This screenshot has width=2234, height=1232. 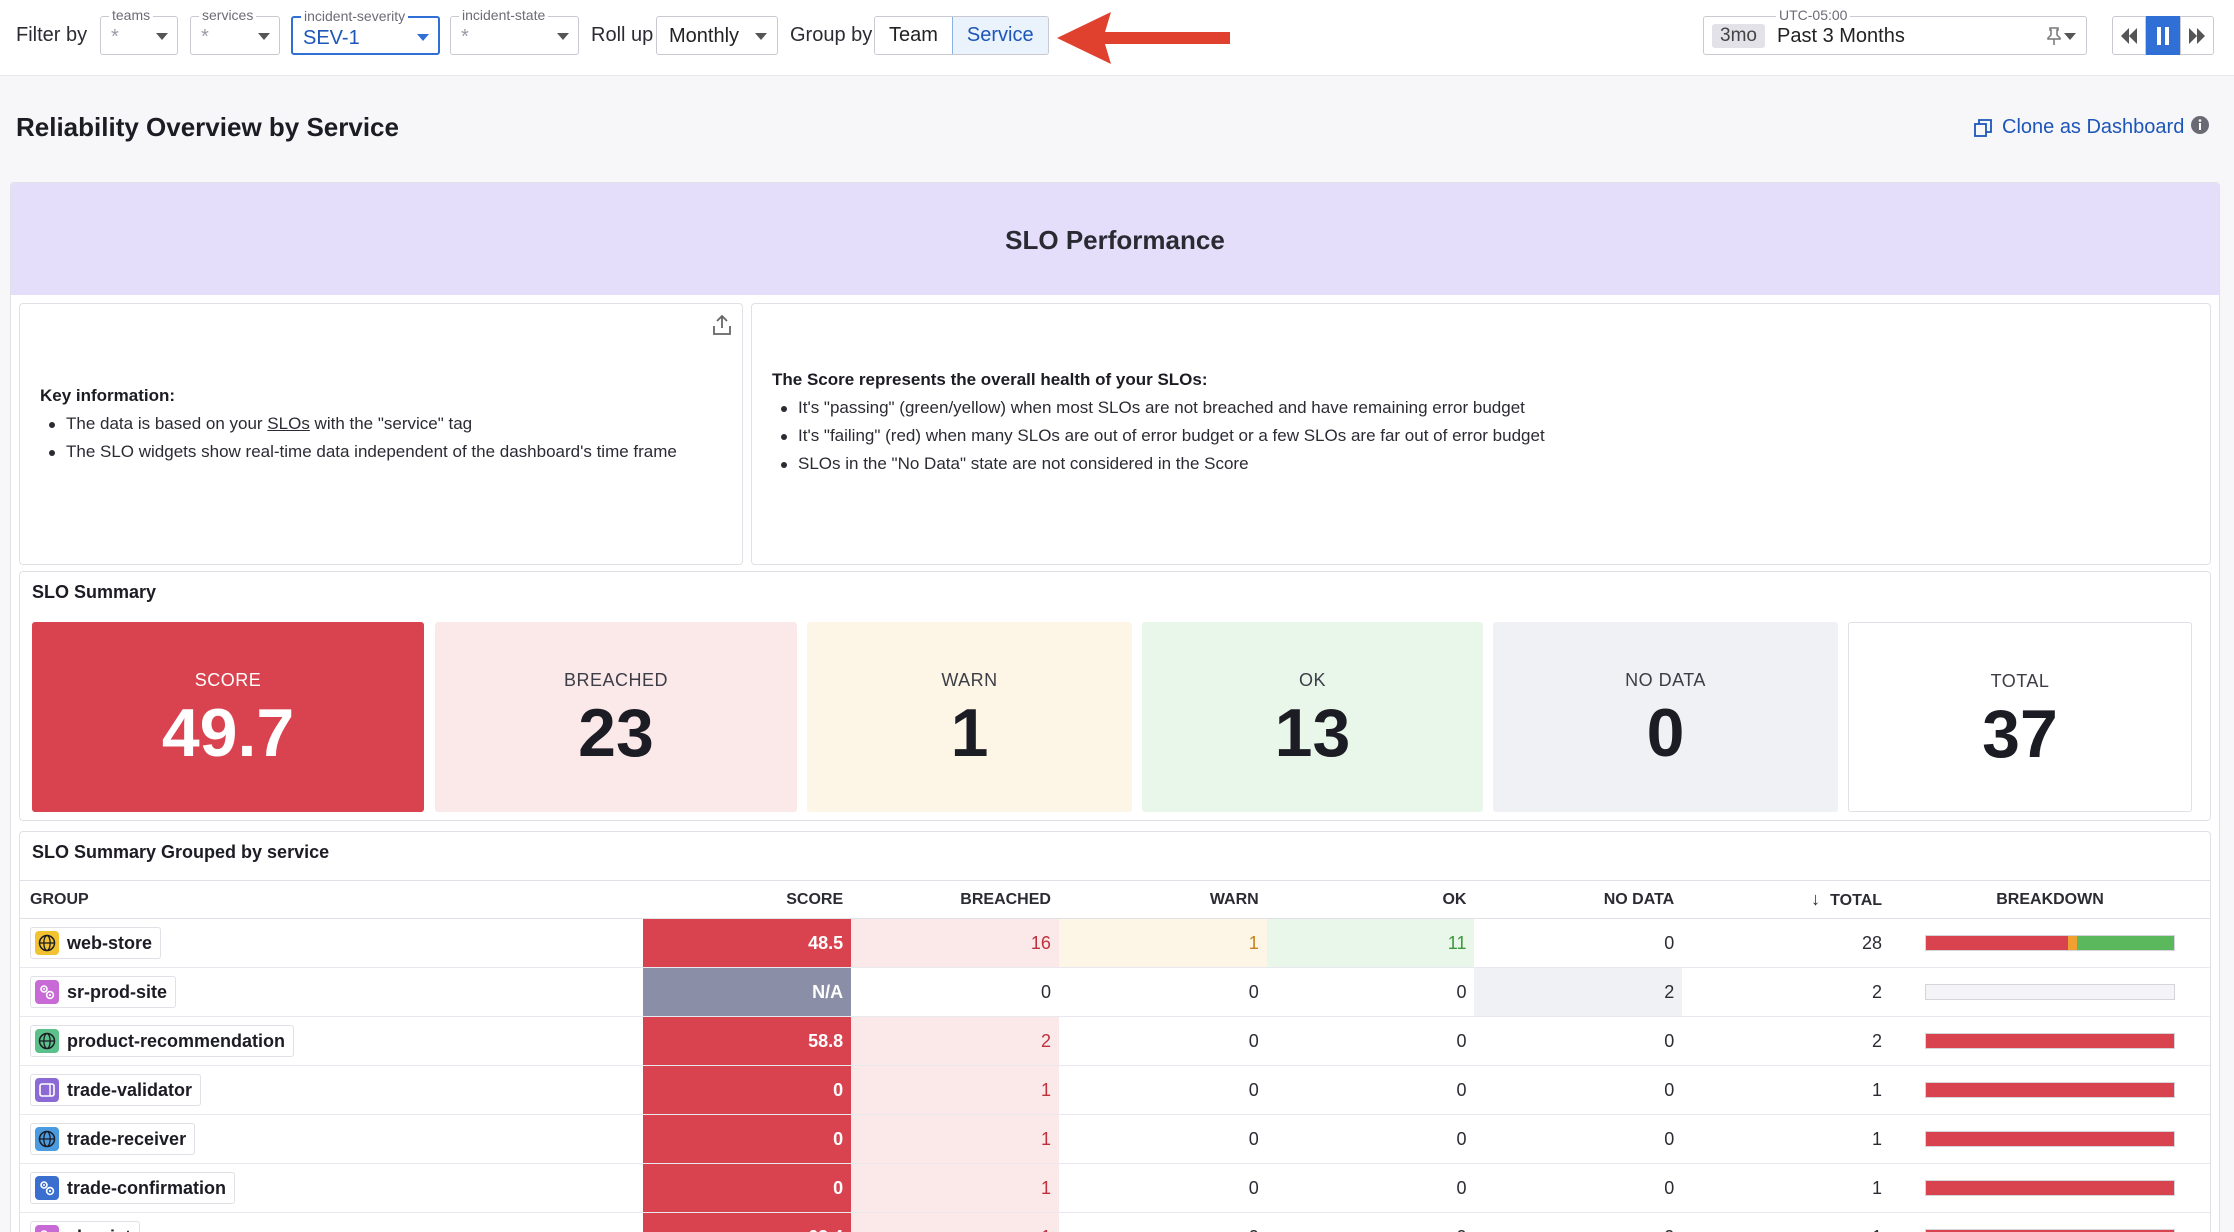 I want to click on globe-icon, so click(x=47, y=1041).